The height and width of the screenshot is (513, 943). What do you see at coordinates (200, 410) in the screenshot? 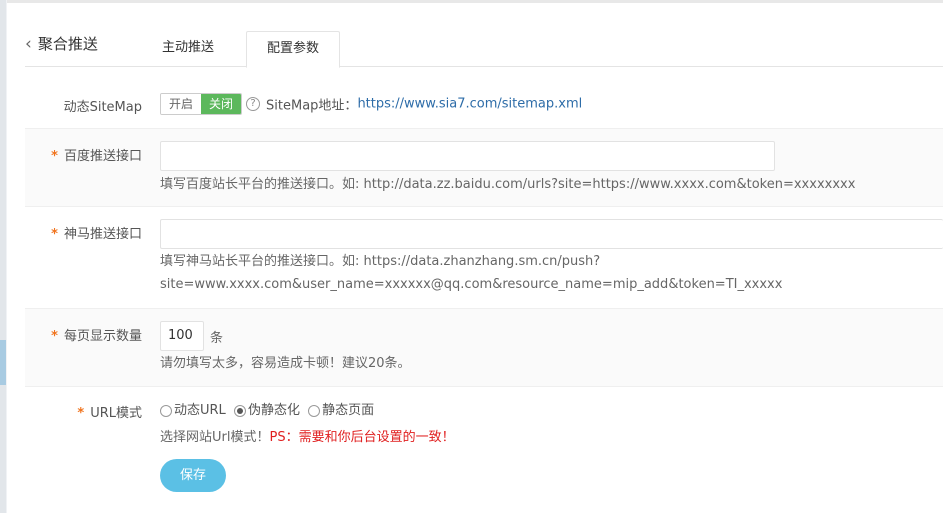
I see `radio-label: 动态URL` at bounding box center [200, 410].